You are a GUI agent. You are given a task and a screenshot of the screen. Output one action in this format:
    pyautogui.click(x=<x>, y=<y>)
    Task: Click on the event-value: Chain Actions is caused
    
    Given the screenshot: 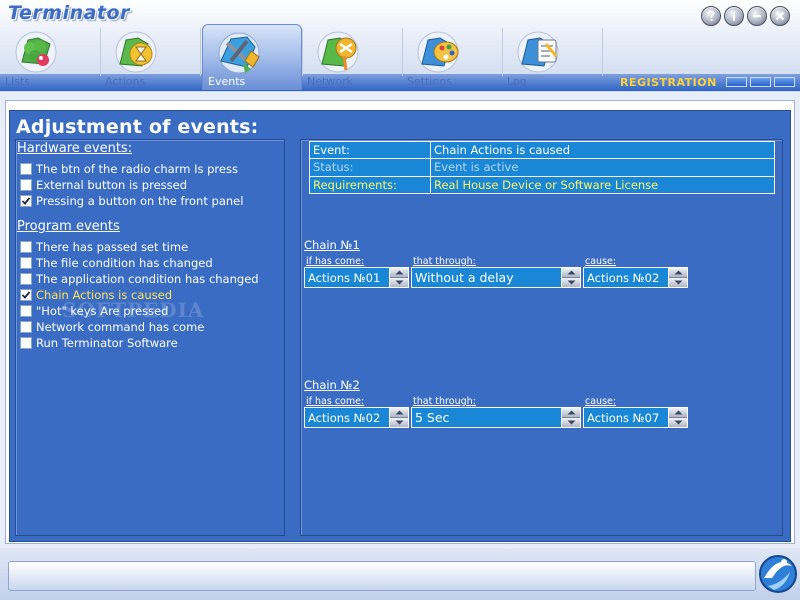 What is the action you would take?
    pyautogui.click(x=602, y=150)
    